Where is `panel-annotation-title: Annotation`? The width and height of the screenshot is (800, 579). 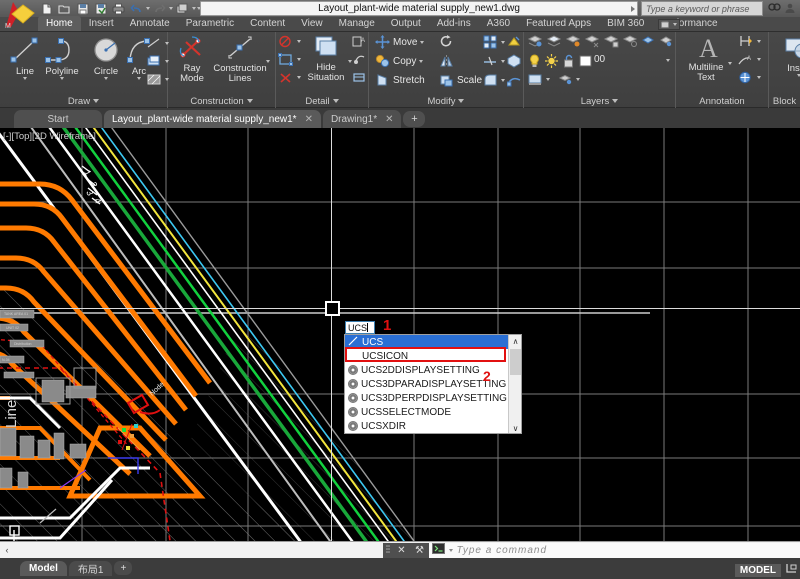
panel-annotation-title: Annotation is located at coordinates (722, 101).